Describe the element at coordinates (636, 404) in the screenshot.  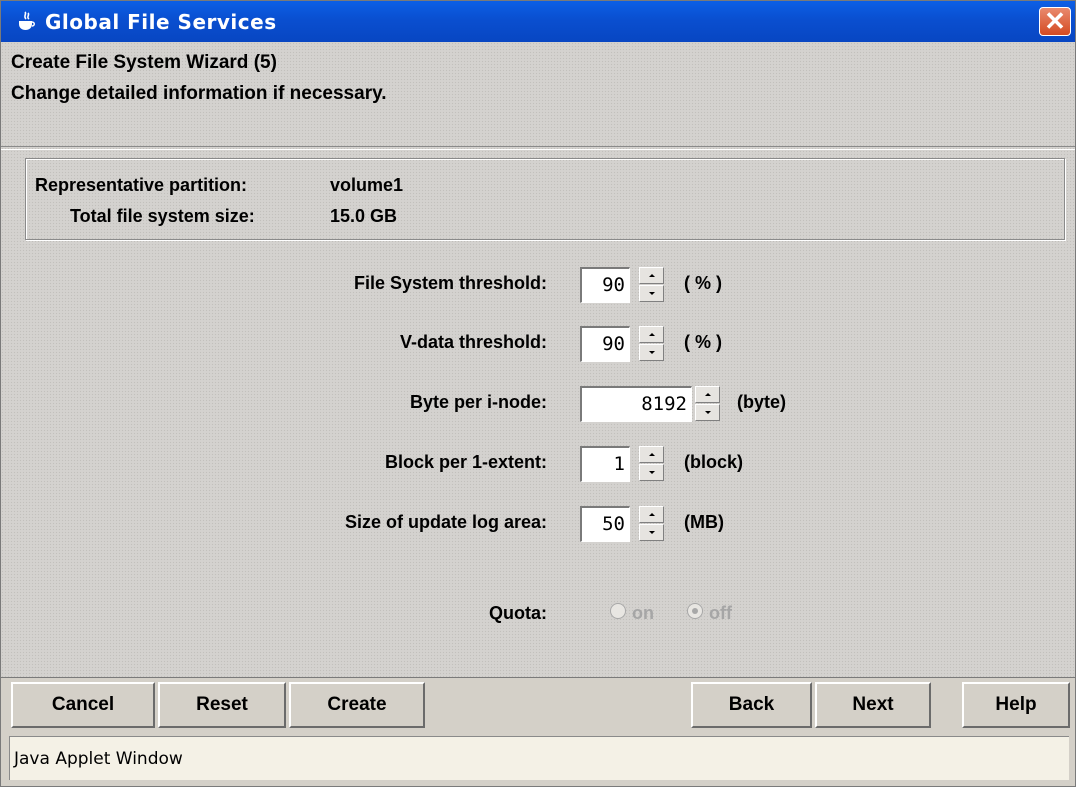
I see `byte-per-inode-input: 8192` at that location.